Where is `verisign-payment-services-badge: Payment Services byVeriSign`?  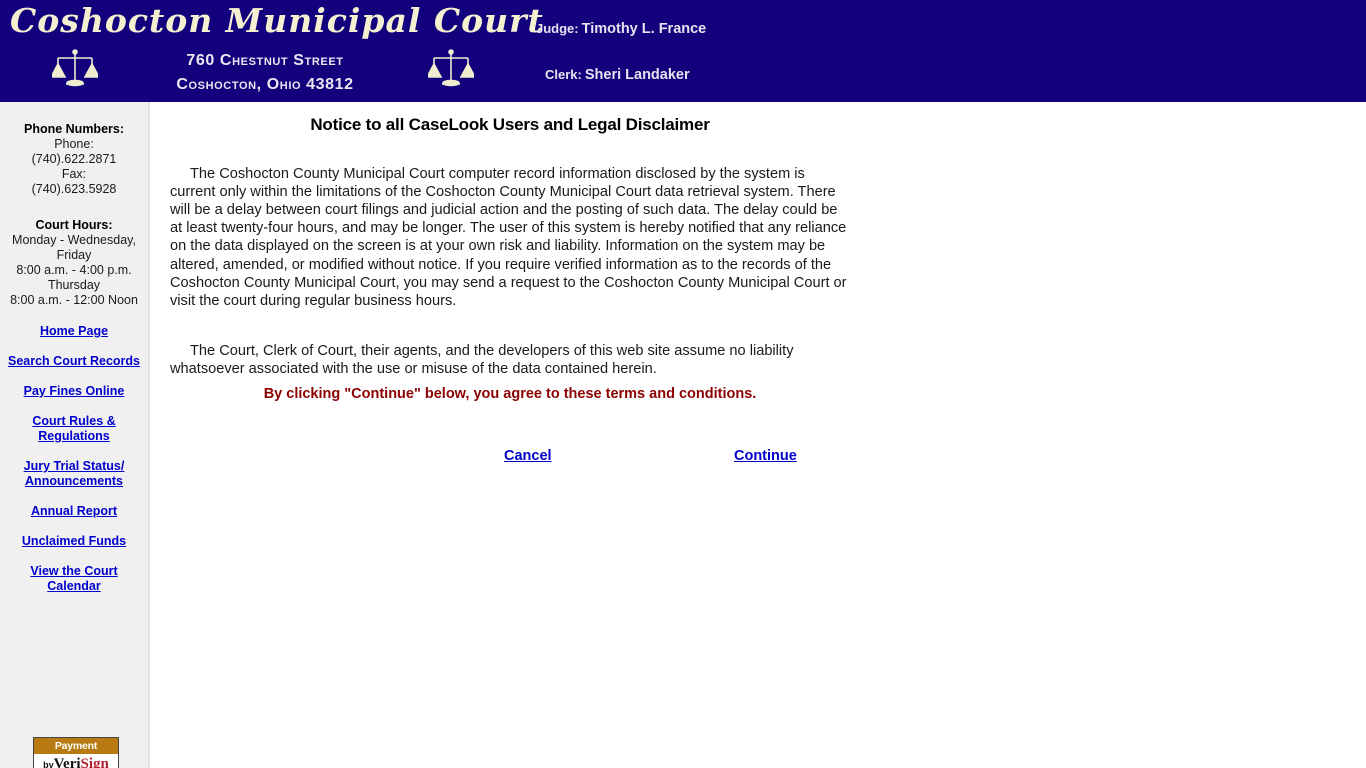
verisign-payment-services-badge: Payment Services byVeriSign is located at coordinates (76, 752).